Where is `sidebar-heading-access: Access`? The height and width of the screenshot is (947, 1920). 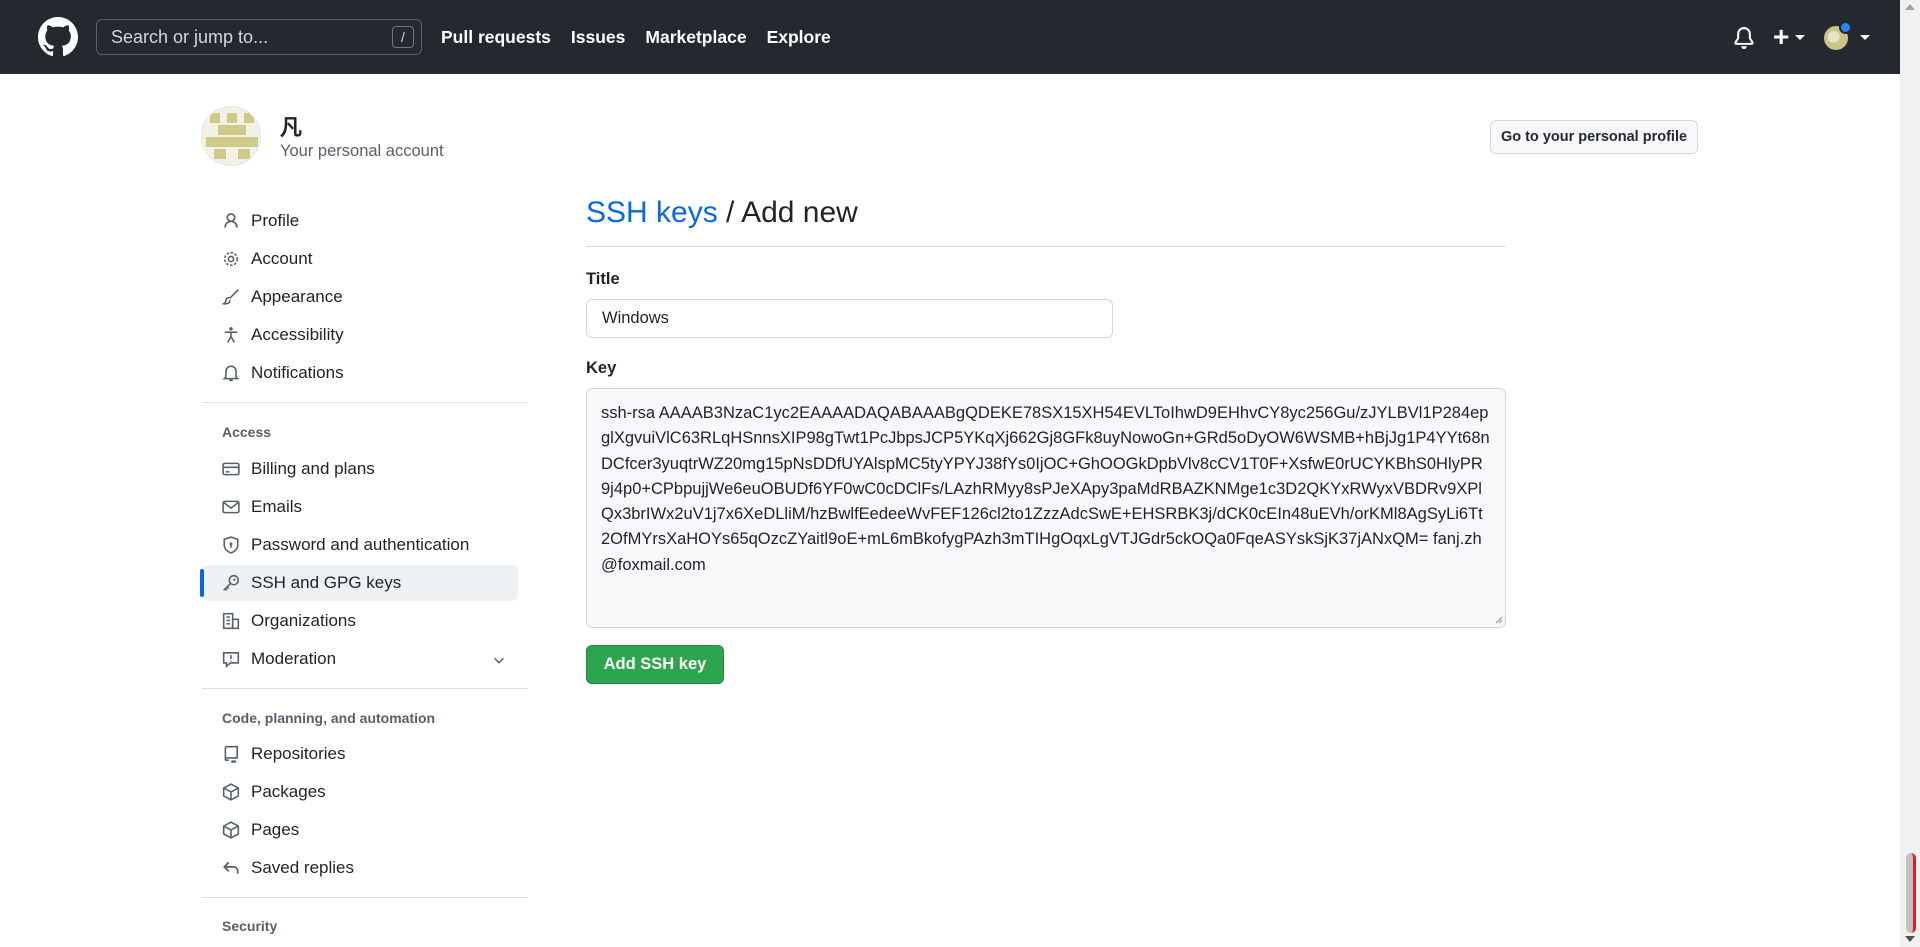
sidebar-heading-access: Access is located at coordinates (247, 432).